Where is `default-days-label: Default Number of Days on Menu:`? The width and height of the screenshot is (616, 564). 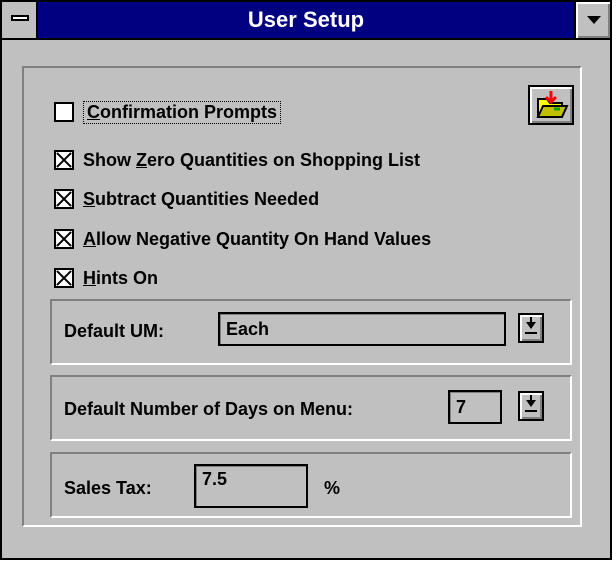 default-days-label: Default Number of Days on Menu: is located at coordinates (209, 409).